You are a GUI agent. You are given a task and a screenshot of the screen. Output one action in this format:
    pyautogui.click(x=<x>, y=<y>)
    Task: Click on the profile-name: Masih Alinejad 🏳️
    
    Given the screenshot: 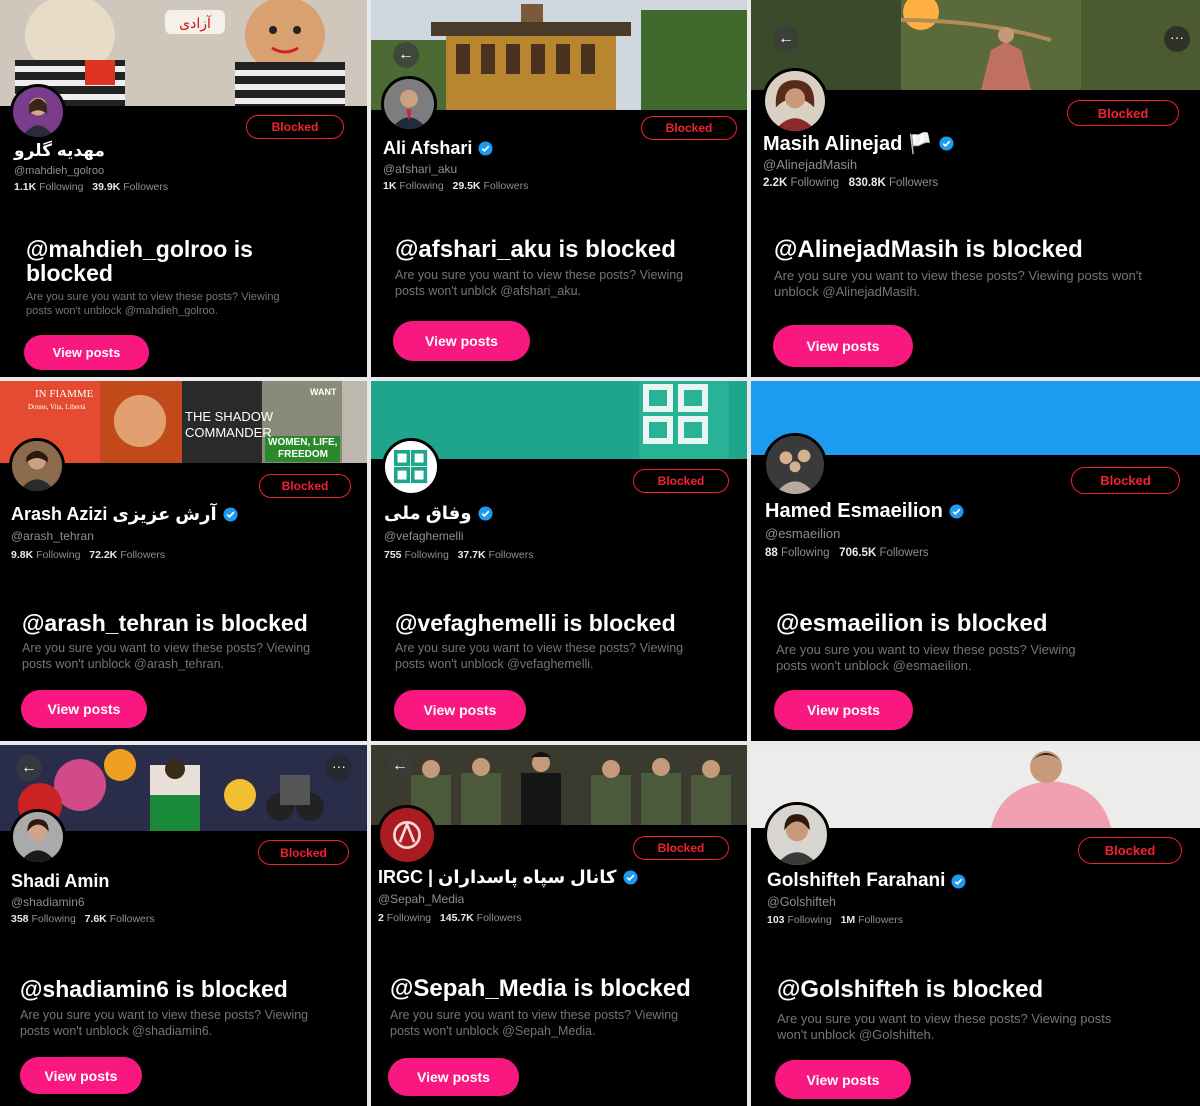 What is the action you would take?
    pyautogui.click(x=858, y=143)
    